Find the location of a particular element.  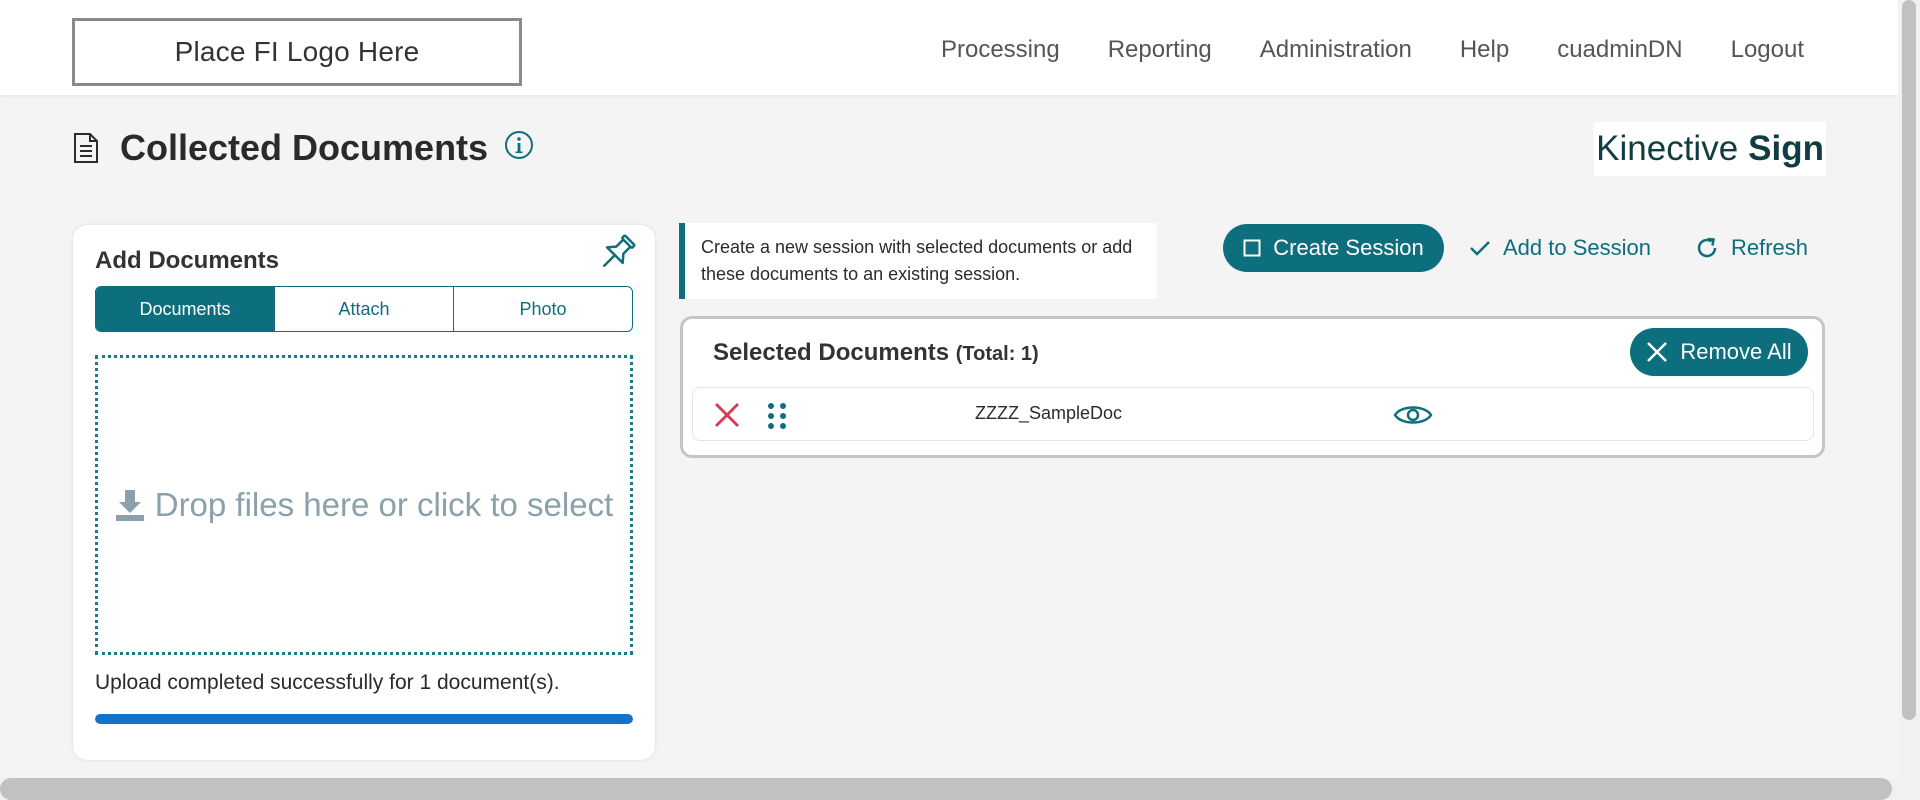

eye-icon is located at coordinates (1413, 415).